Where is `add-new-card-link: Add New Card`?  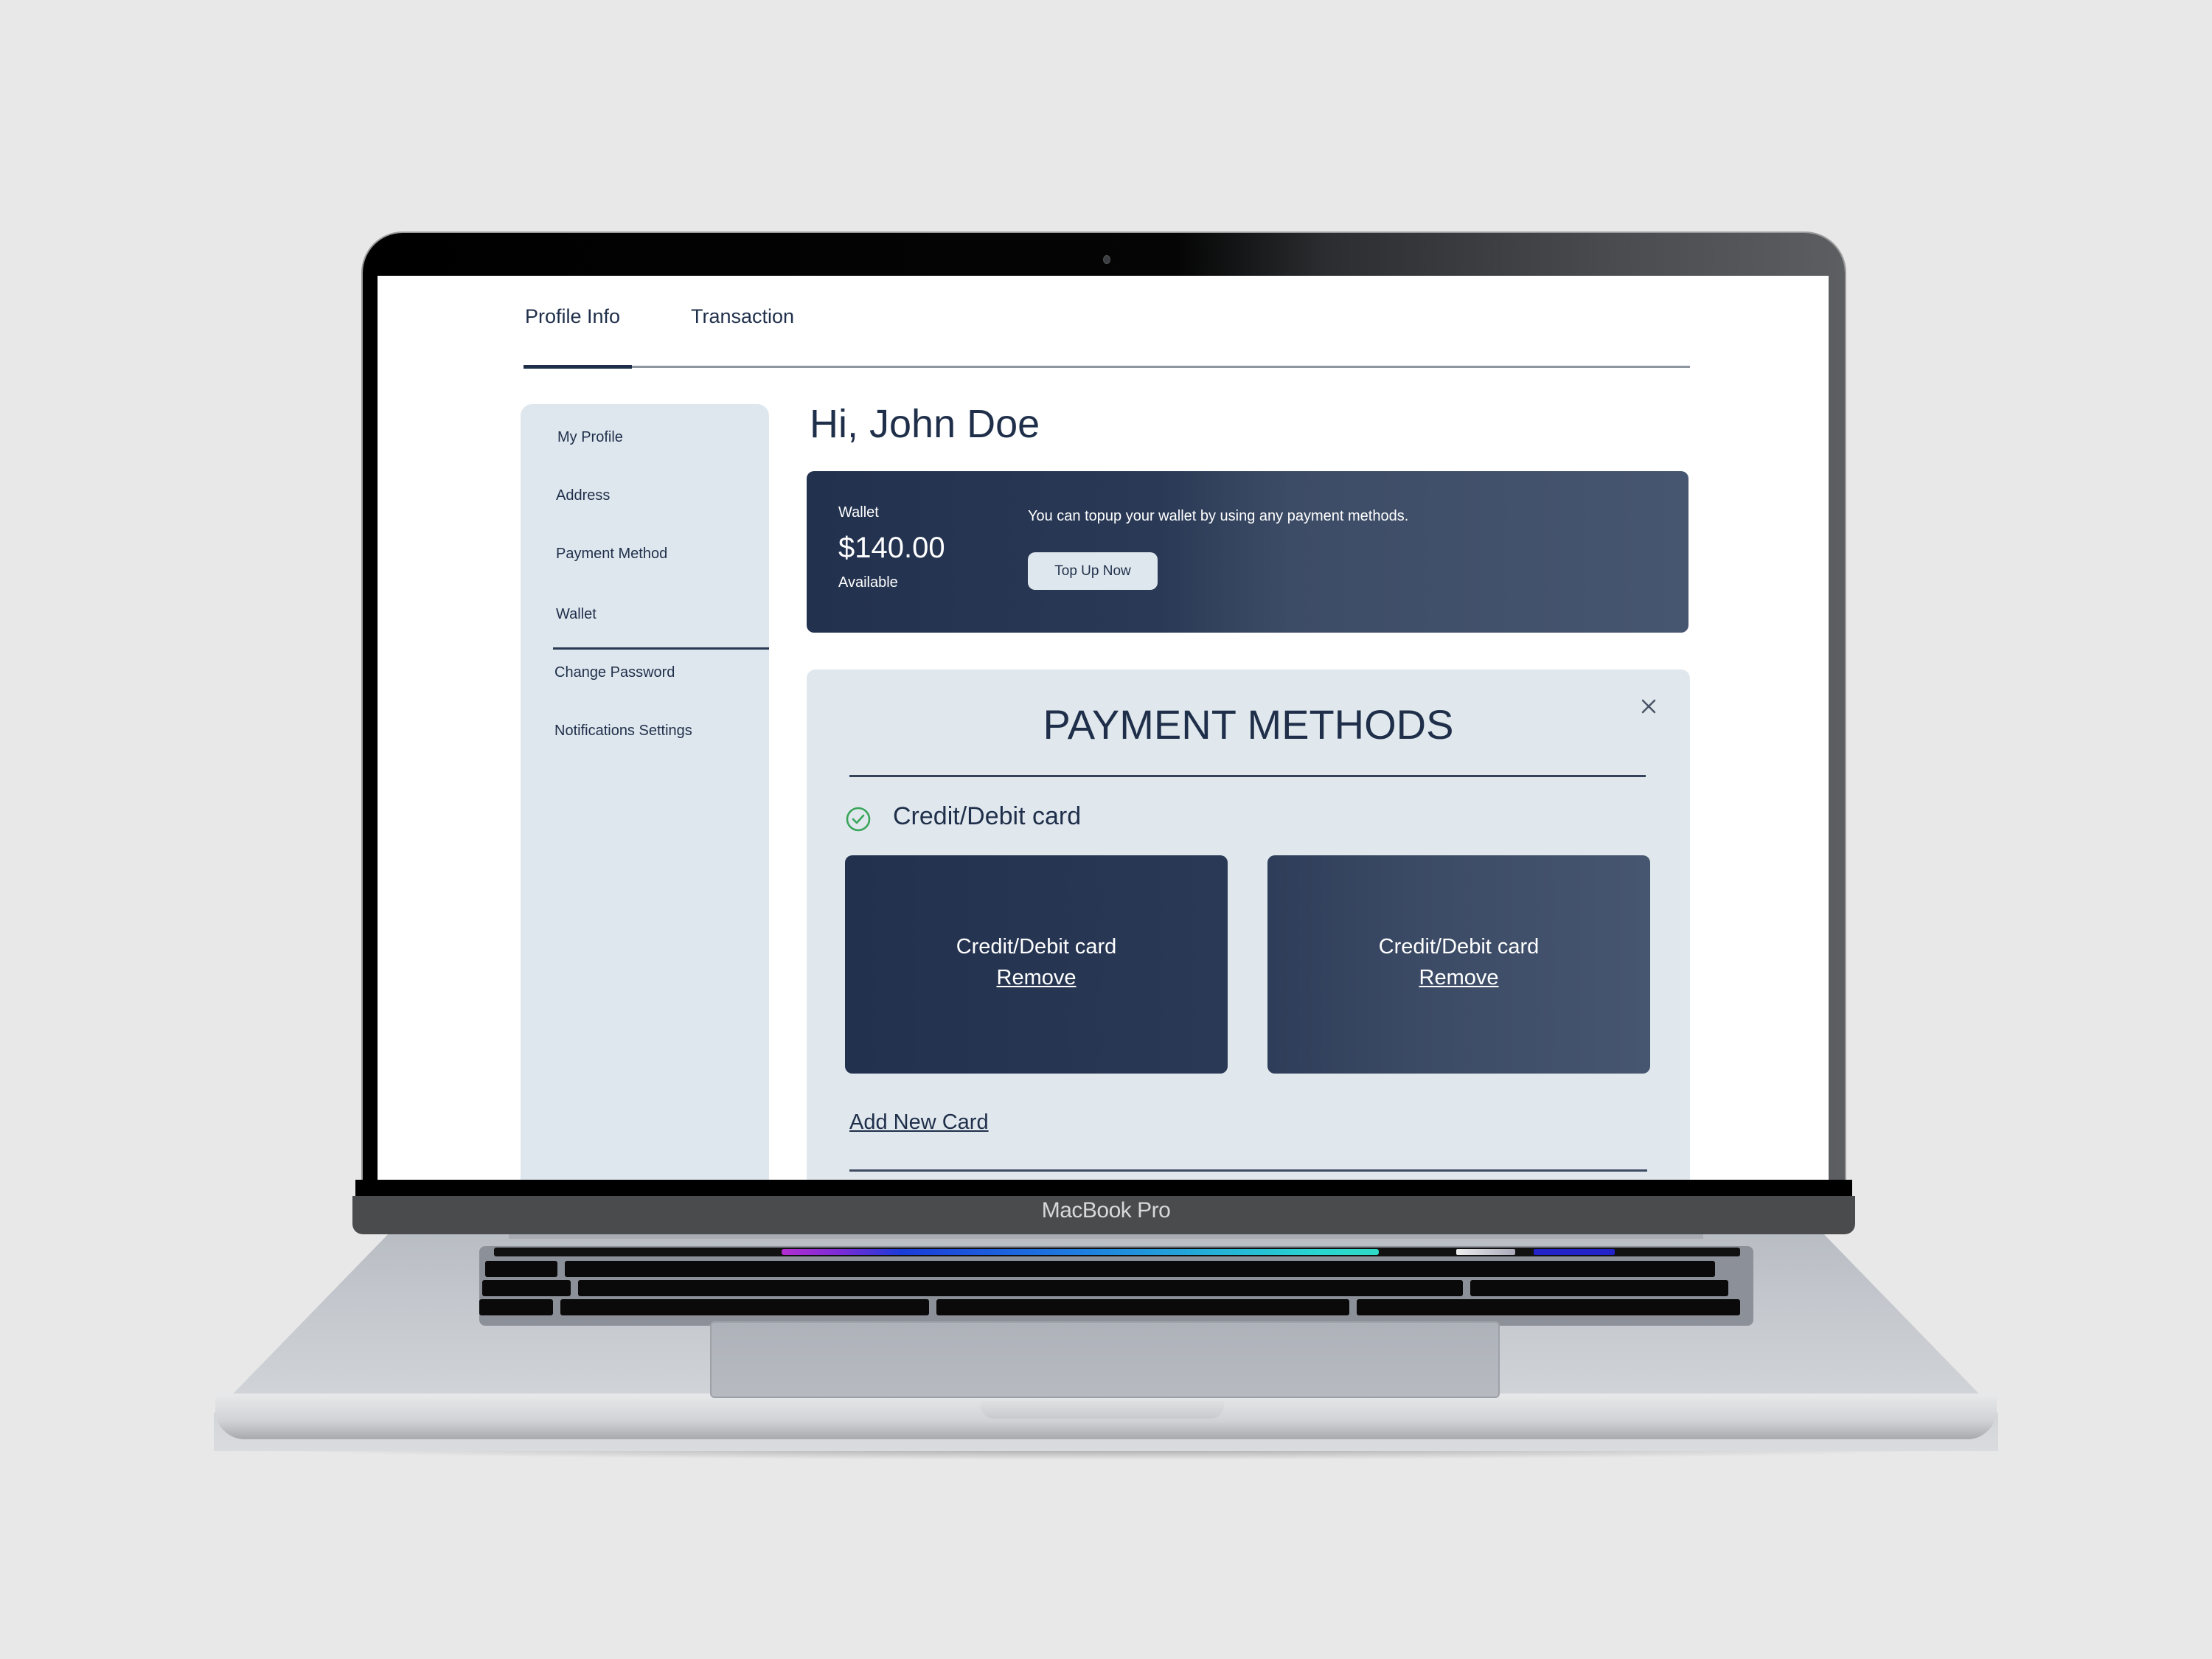 add-new-card-link: Add New Card is located at coordinates (919, 1122).